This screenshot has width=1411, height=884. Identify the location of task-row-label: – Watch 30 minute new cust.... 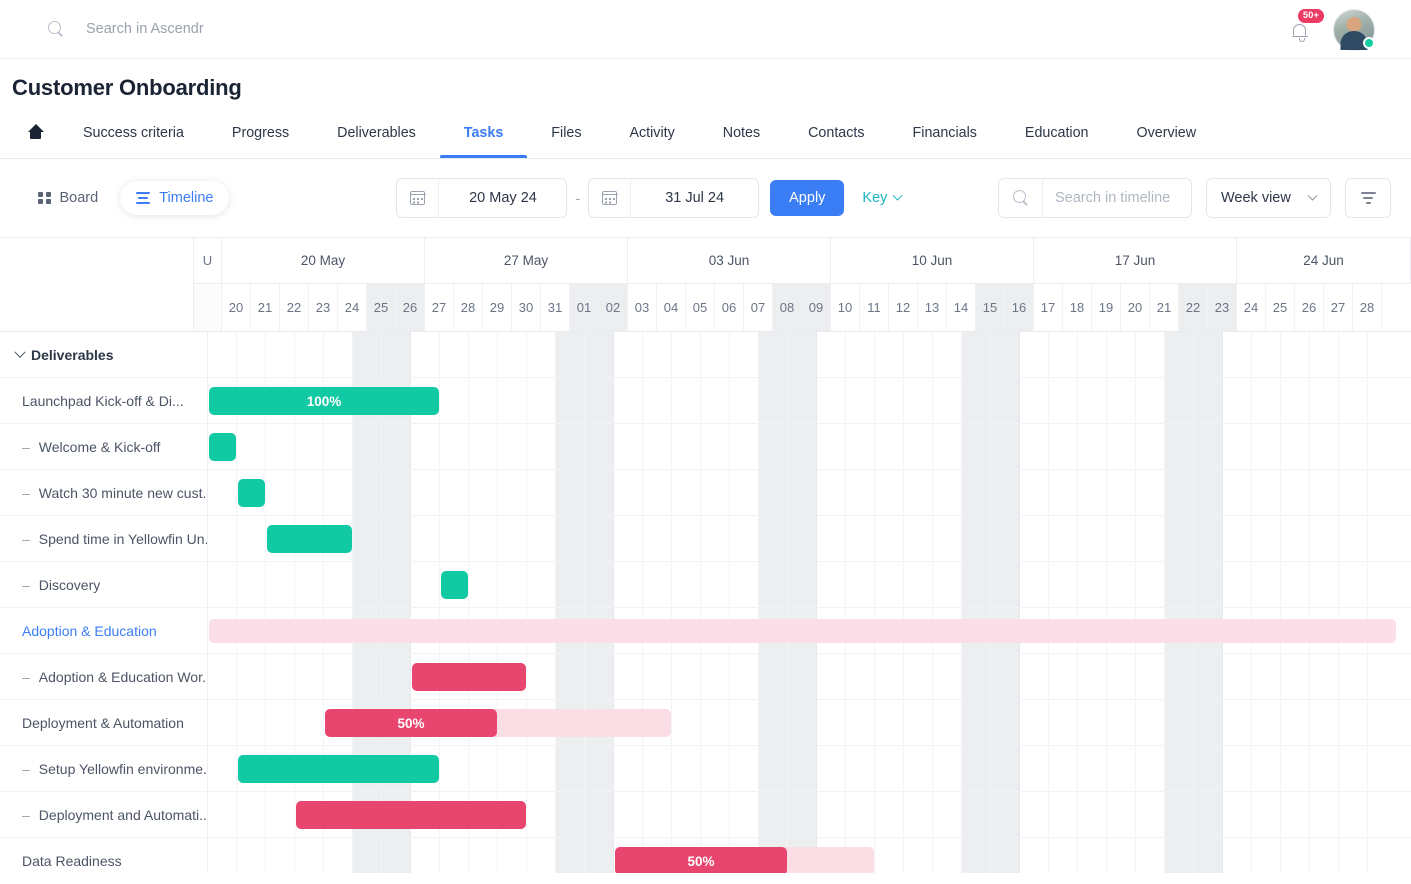
(103, 493).